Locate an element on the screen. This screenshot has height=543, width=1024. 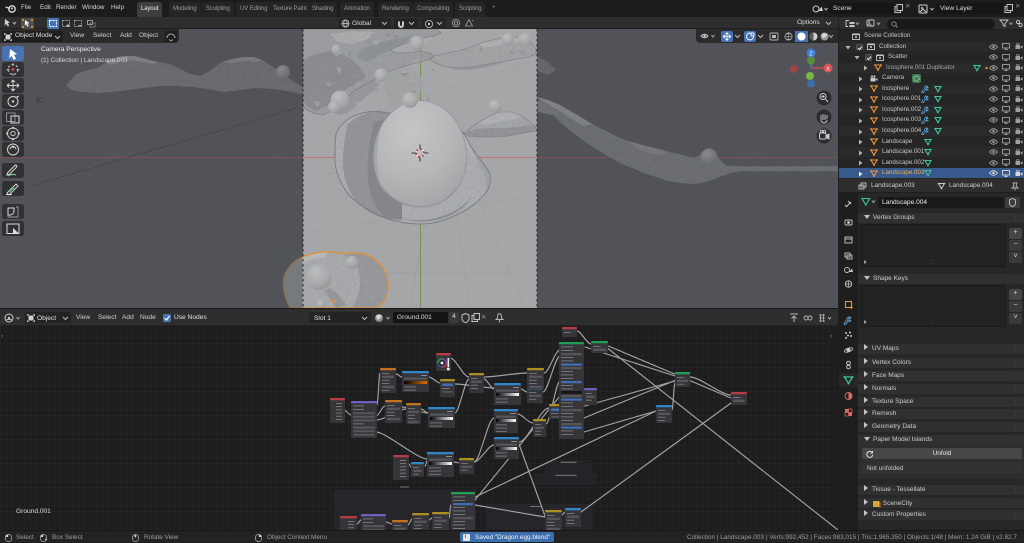
svg-text: Camera Perspective is located at coordinates (71, 49).